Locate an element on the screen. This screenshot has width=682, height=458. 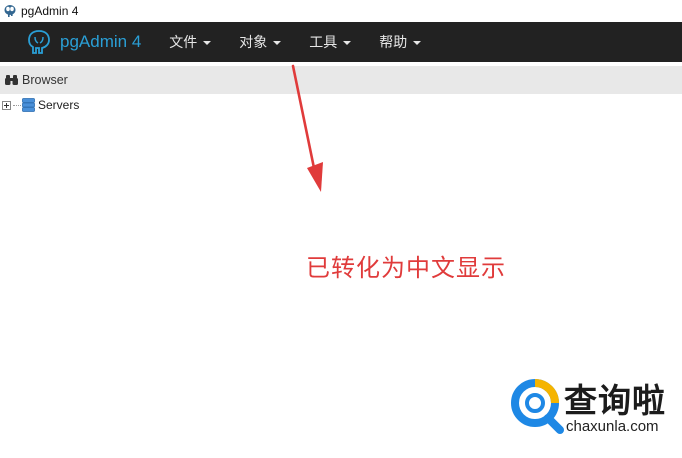
menu-object: 对象 is located at coordinates (260, 42).